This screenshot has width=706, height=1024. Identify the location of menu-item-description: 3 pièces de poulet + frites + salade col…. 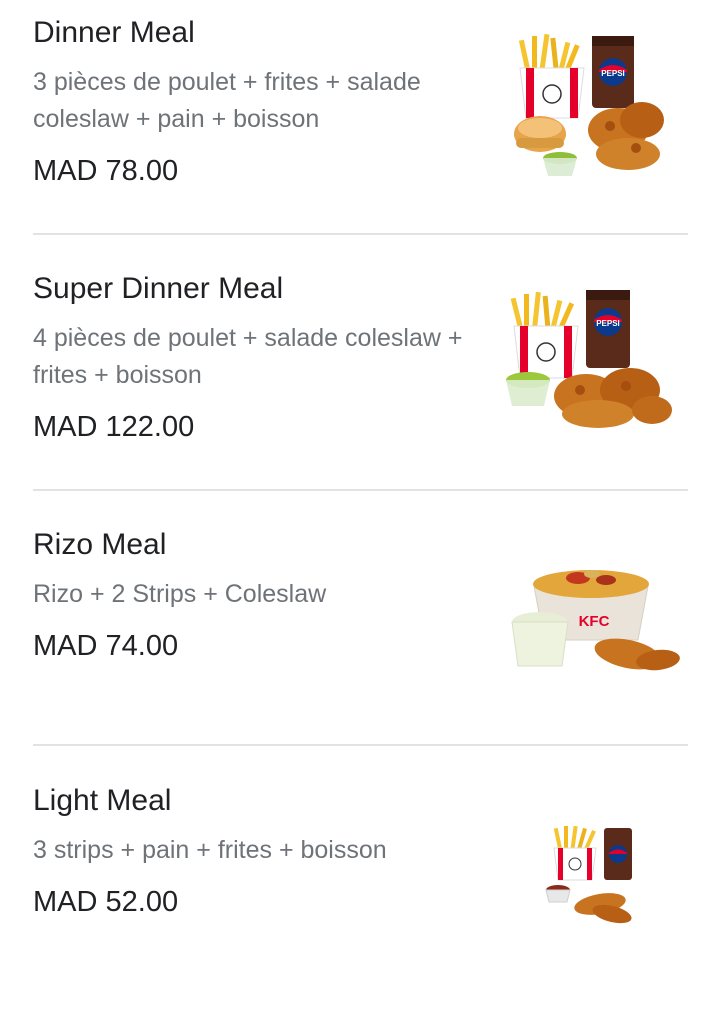
(227, 100).